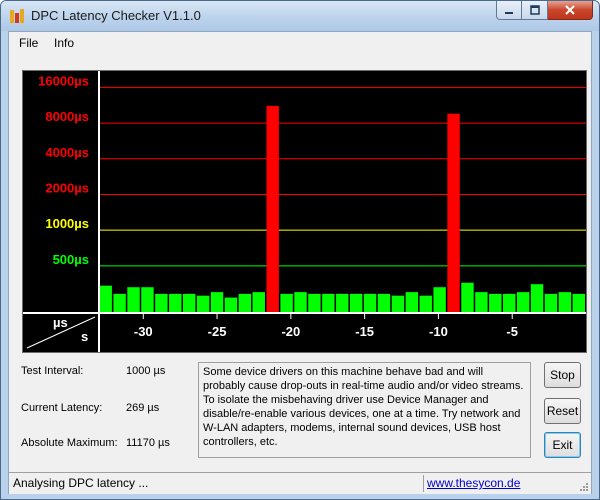 The image size is (600, 500). Describe the element at coordinates (67, 187) in the screenshot. I see `y-tick-label-3: 2000µs` at that location.